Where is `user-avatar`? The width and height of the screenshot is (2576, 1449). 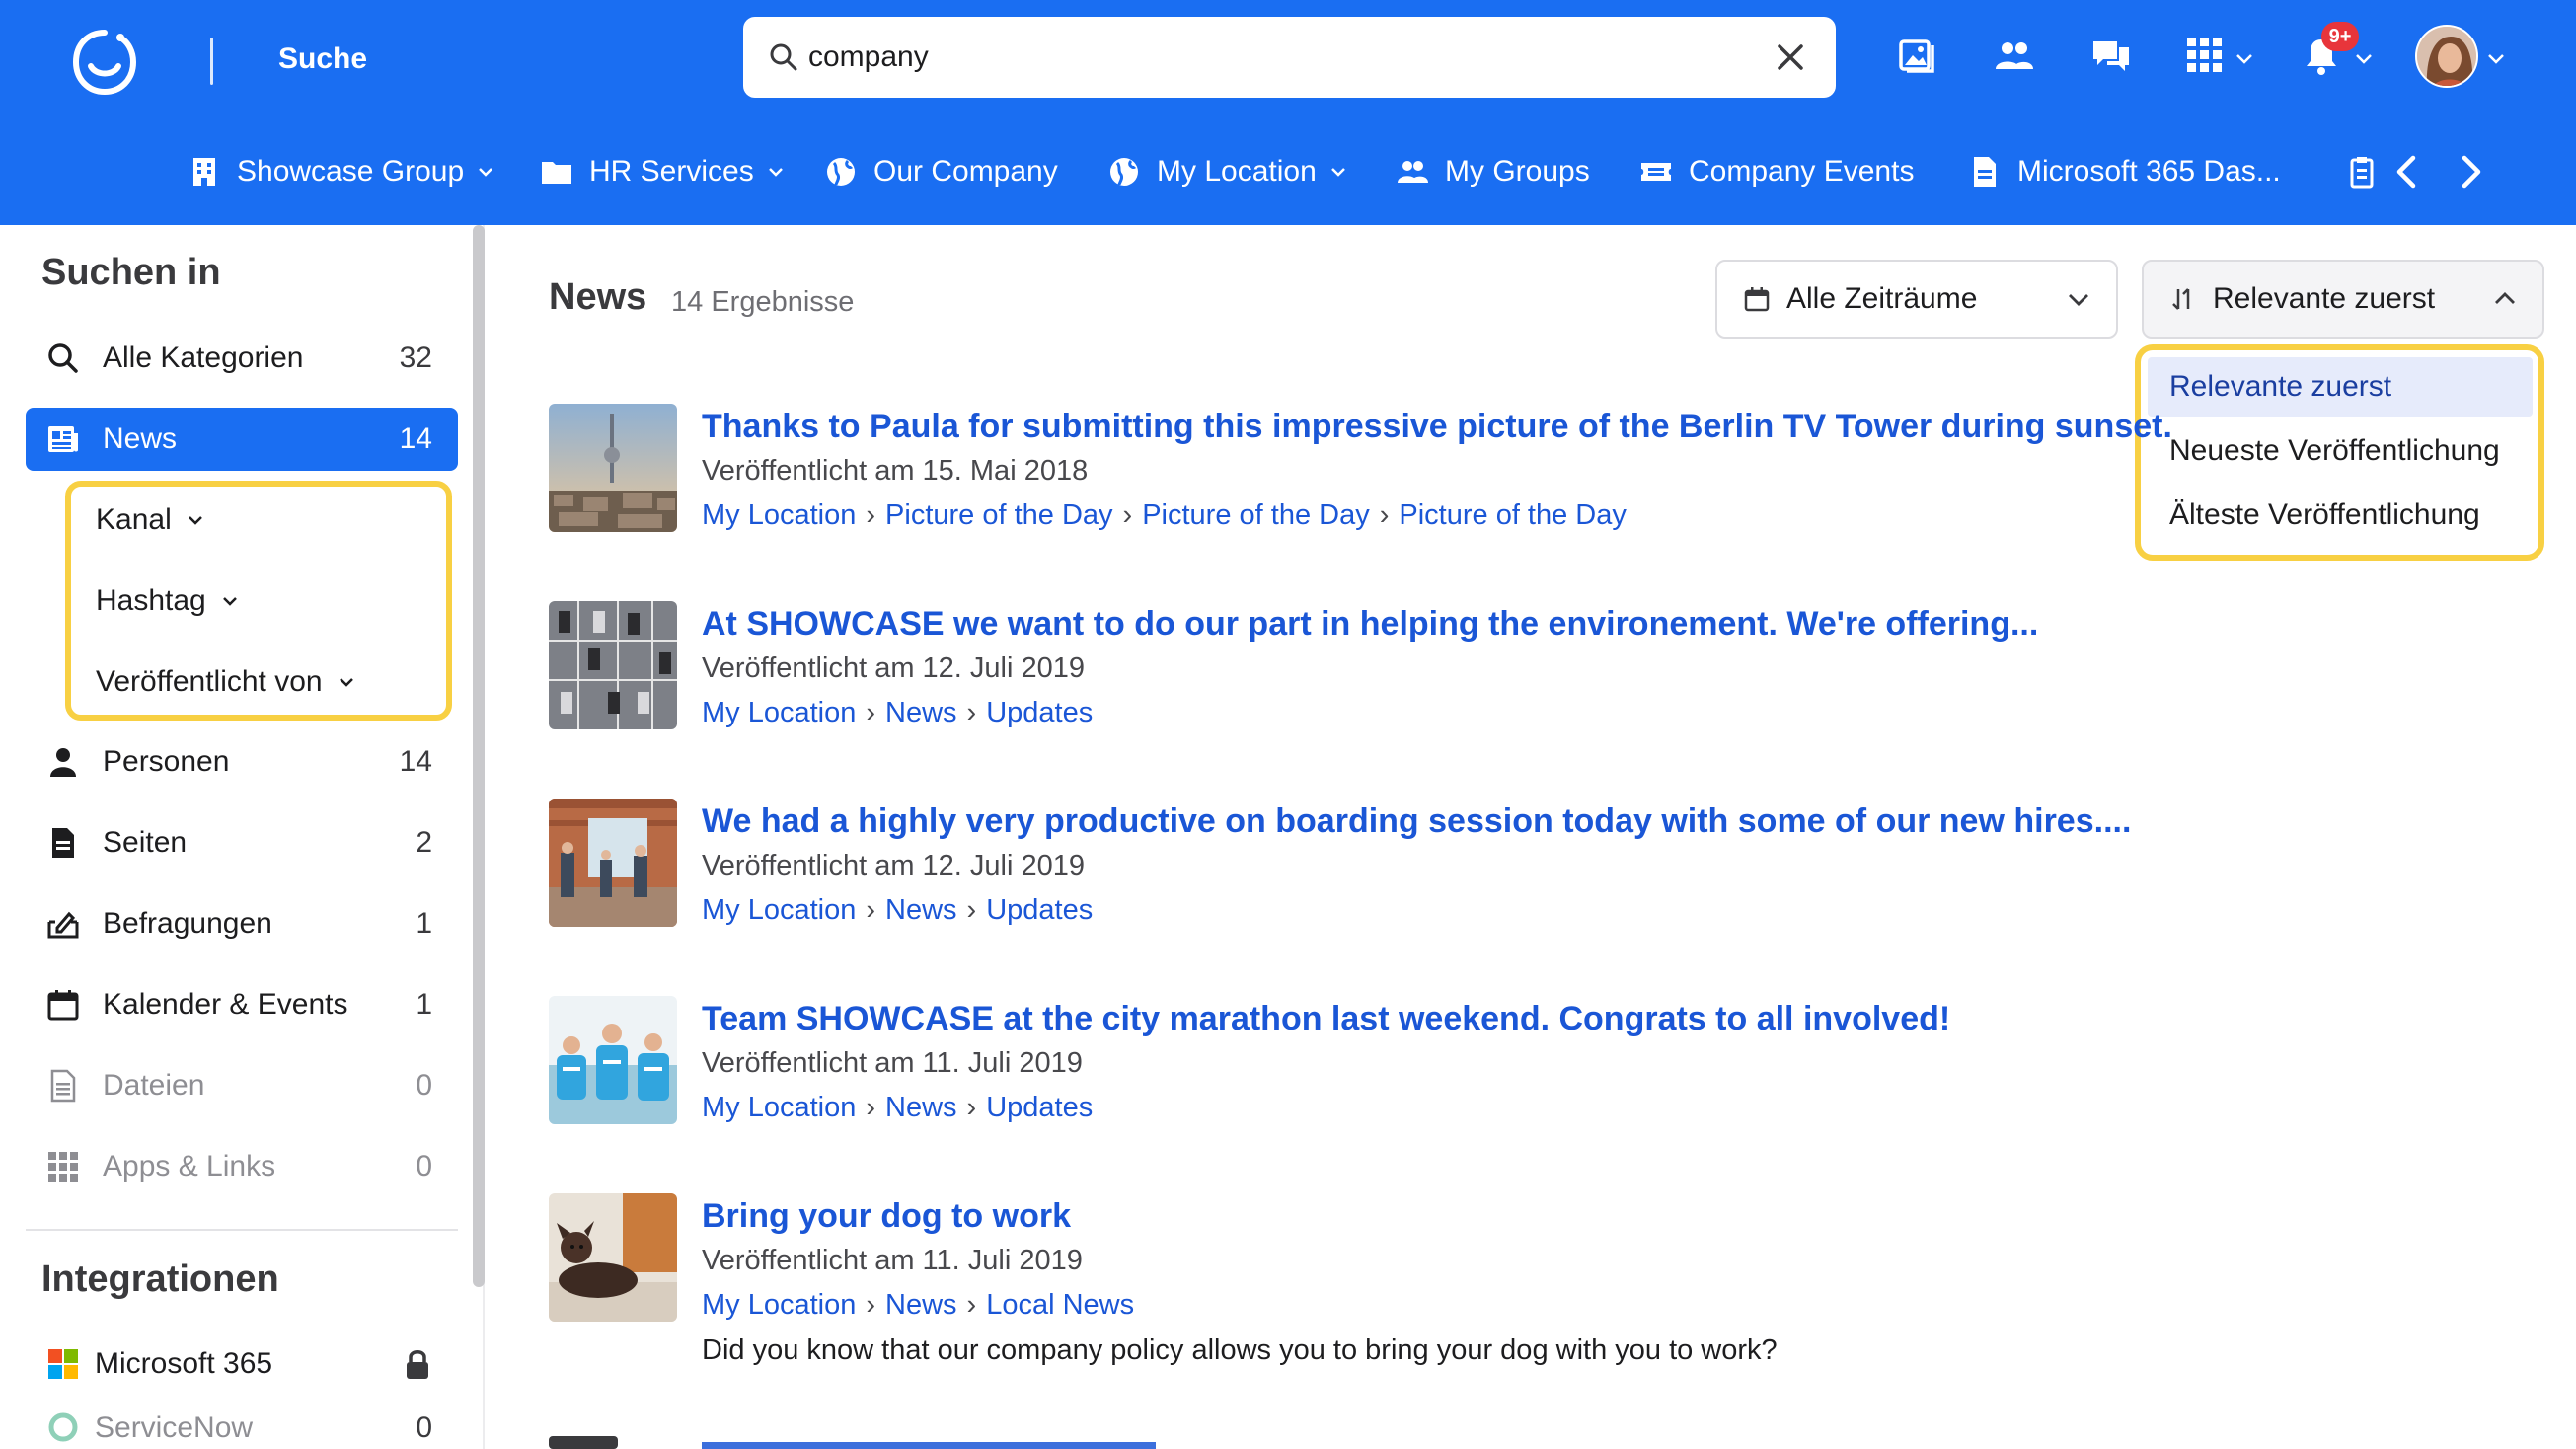 user-avatar is located at coordinates (2446, 56).